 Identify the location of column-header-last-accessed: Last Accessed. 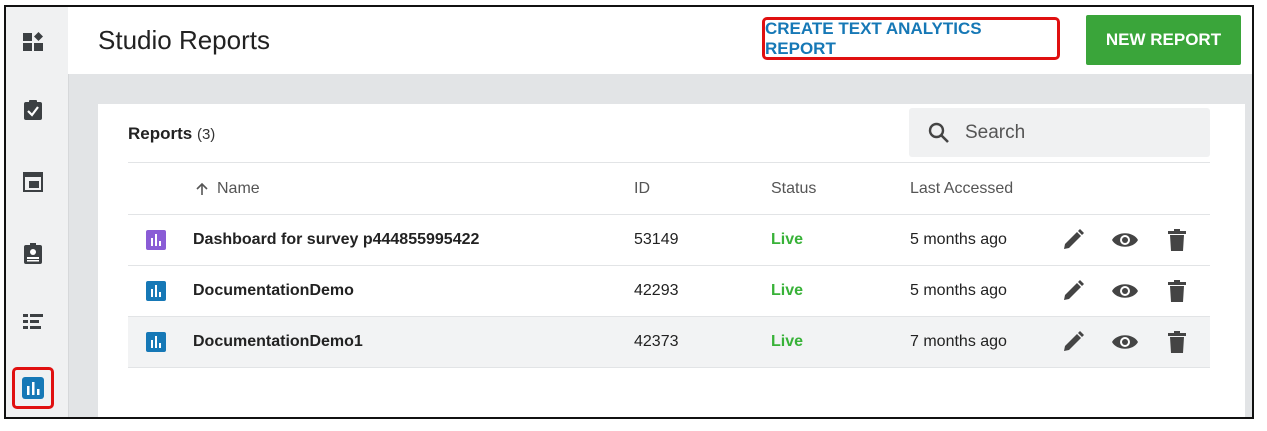
(961, 188).